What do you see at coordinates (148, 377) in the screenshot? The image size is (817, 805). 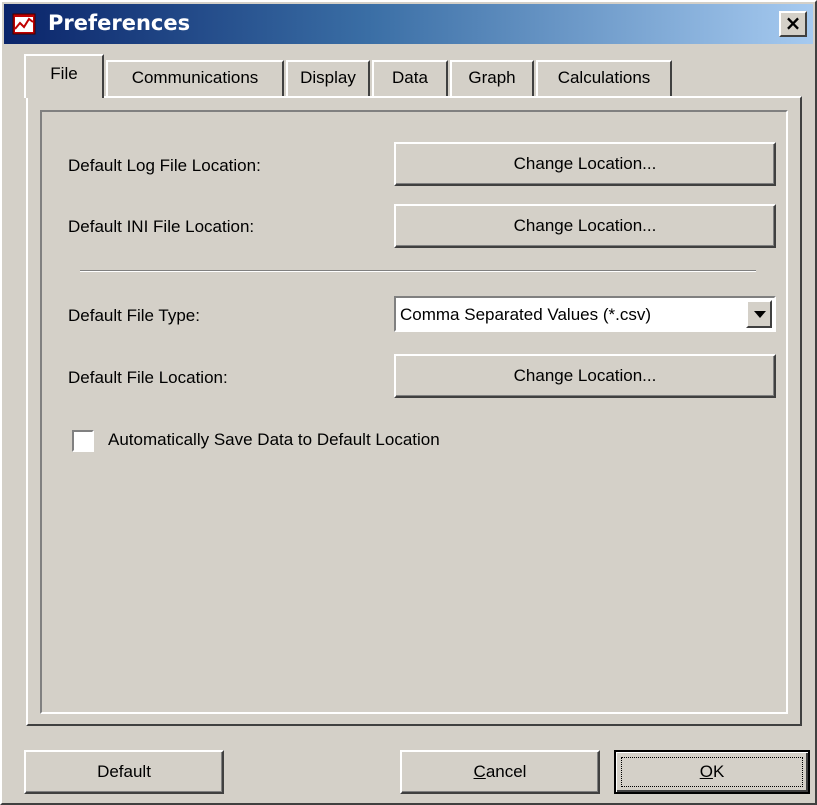 I see `file-location-label: Default File Location:` at bounding box center [148, 377].